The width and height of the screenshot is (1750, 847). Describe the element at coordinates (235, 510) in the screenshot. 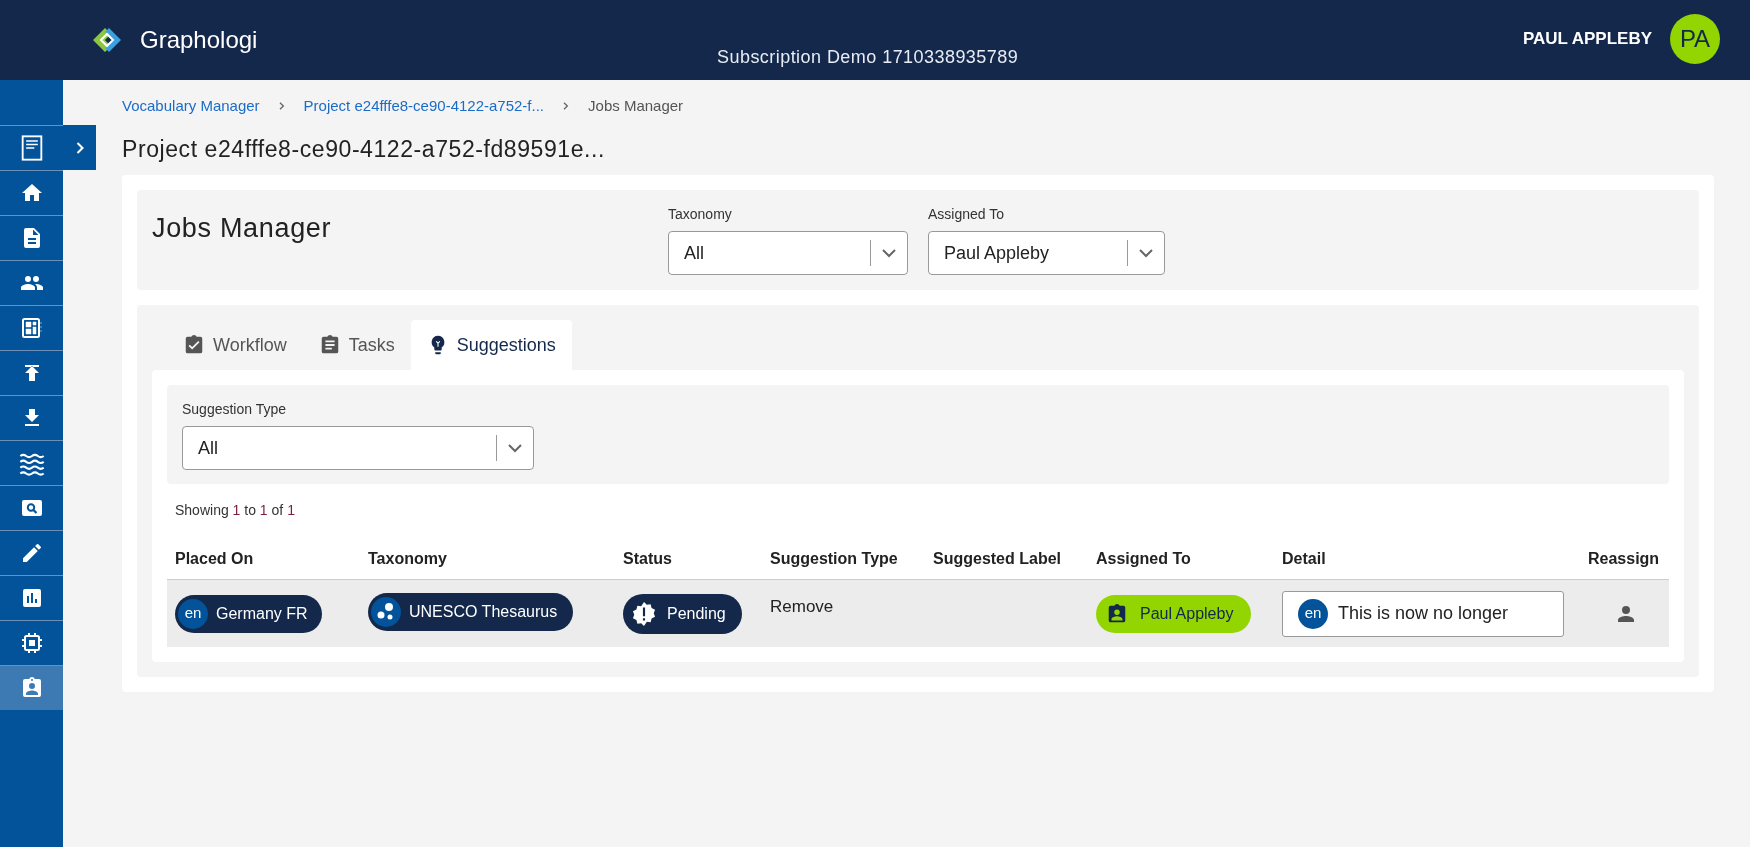

I see `results-count: Showing 1 to 1 of 1` at that location.